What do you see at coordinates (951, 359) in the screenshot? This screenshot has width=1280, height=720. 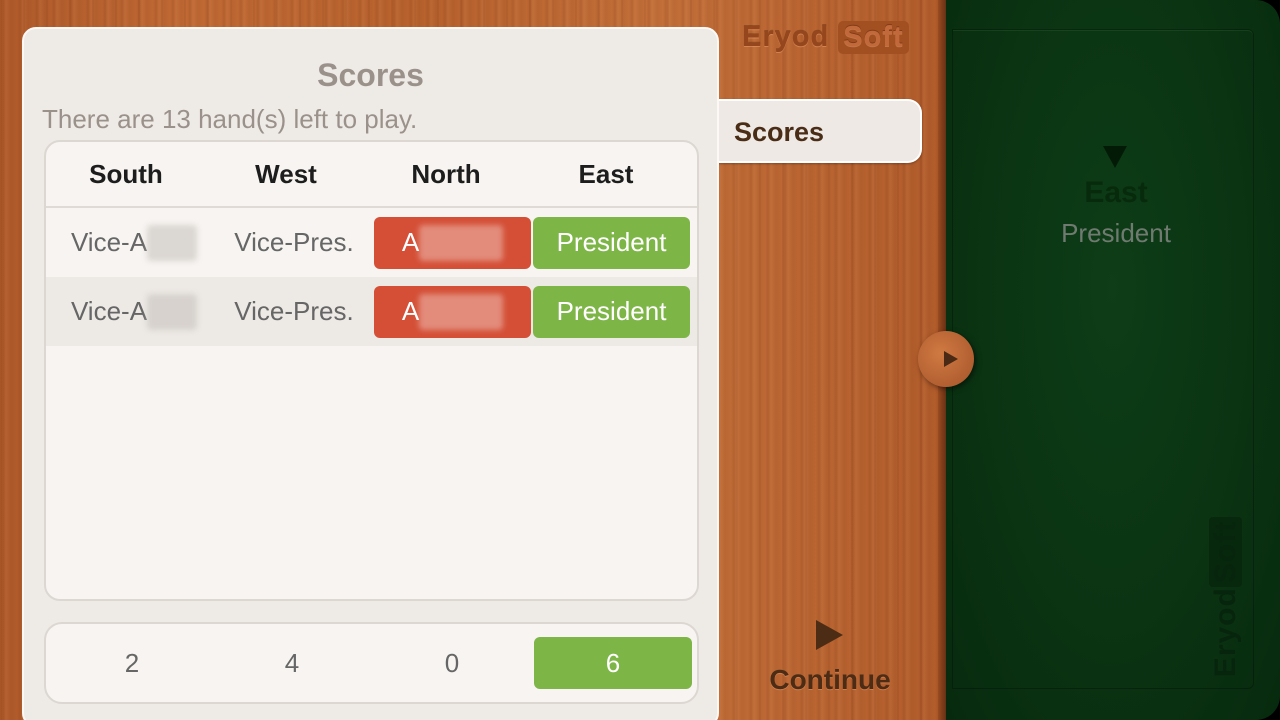 I see `play-arrow-icon` at bounding box center [951, 359].